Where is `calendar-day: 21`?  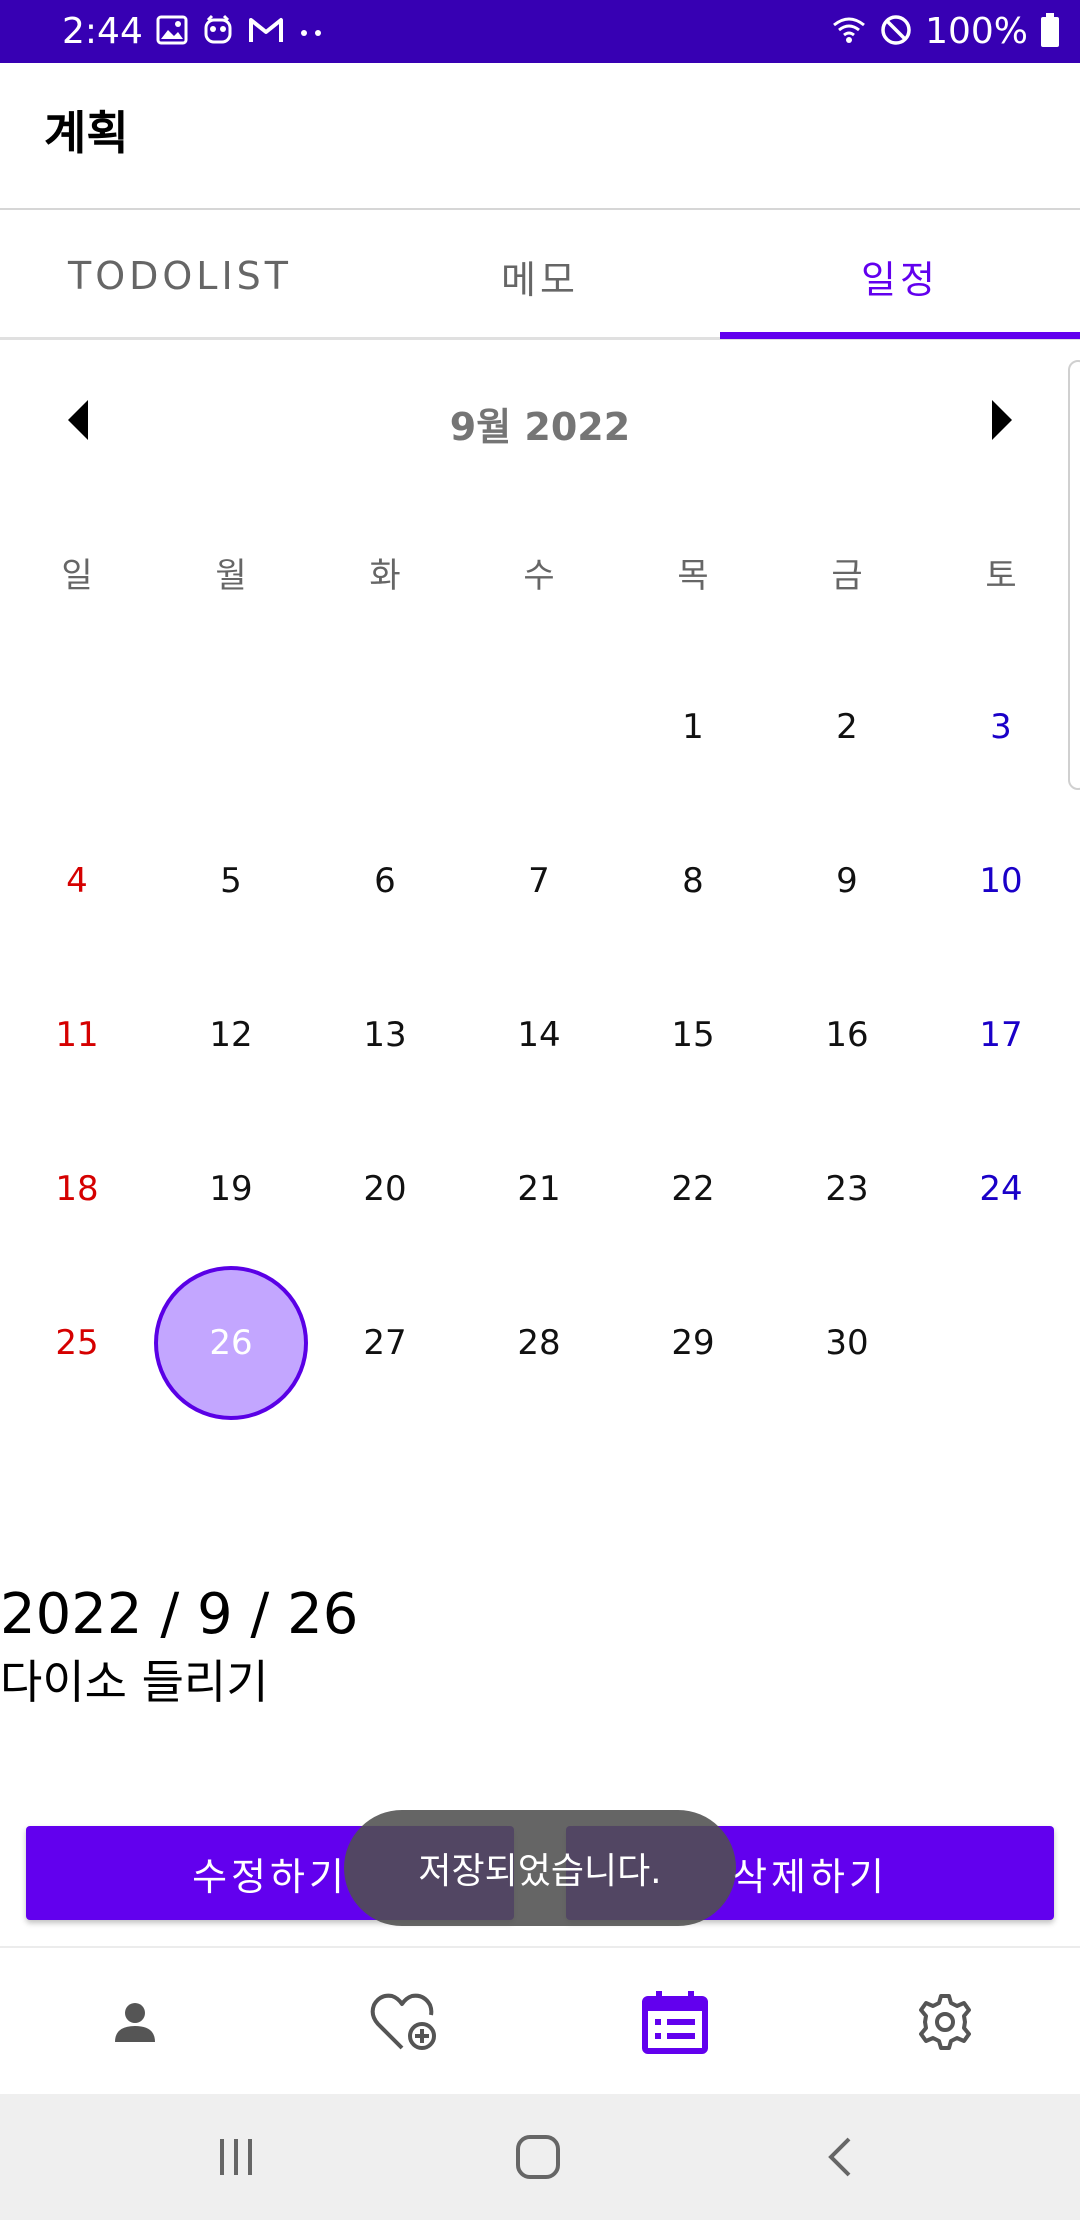 calendar-day: 21 is located at coordinates (539, 1189).